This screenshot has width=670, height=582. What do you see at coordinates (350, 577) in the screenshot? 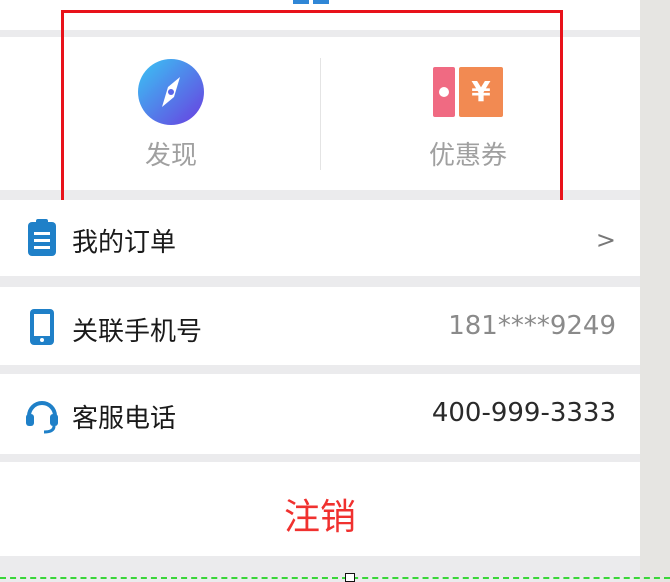
I see `resize-handle` at bounding box center [350, 577].